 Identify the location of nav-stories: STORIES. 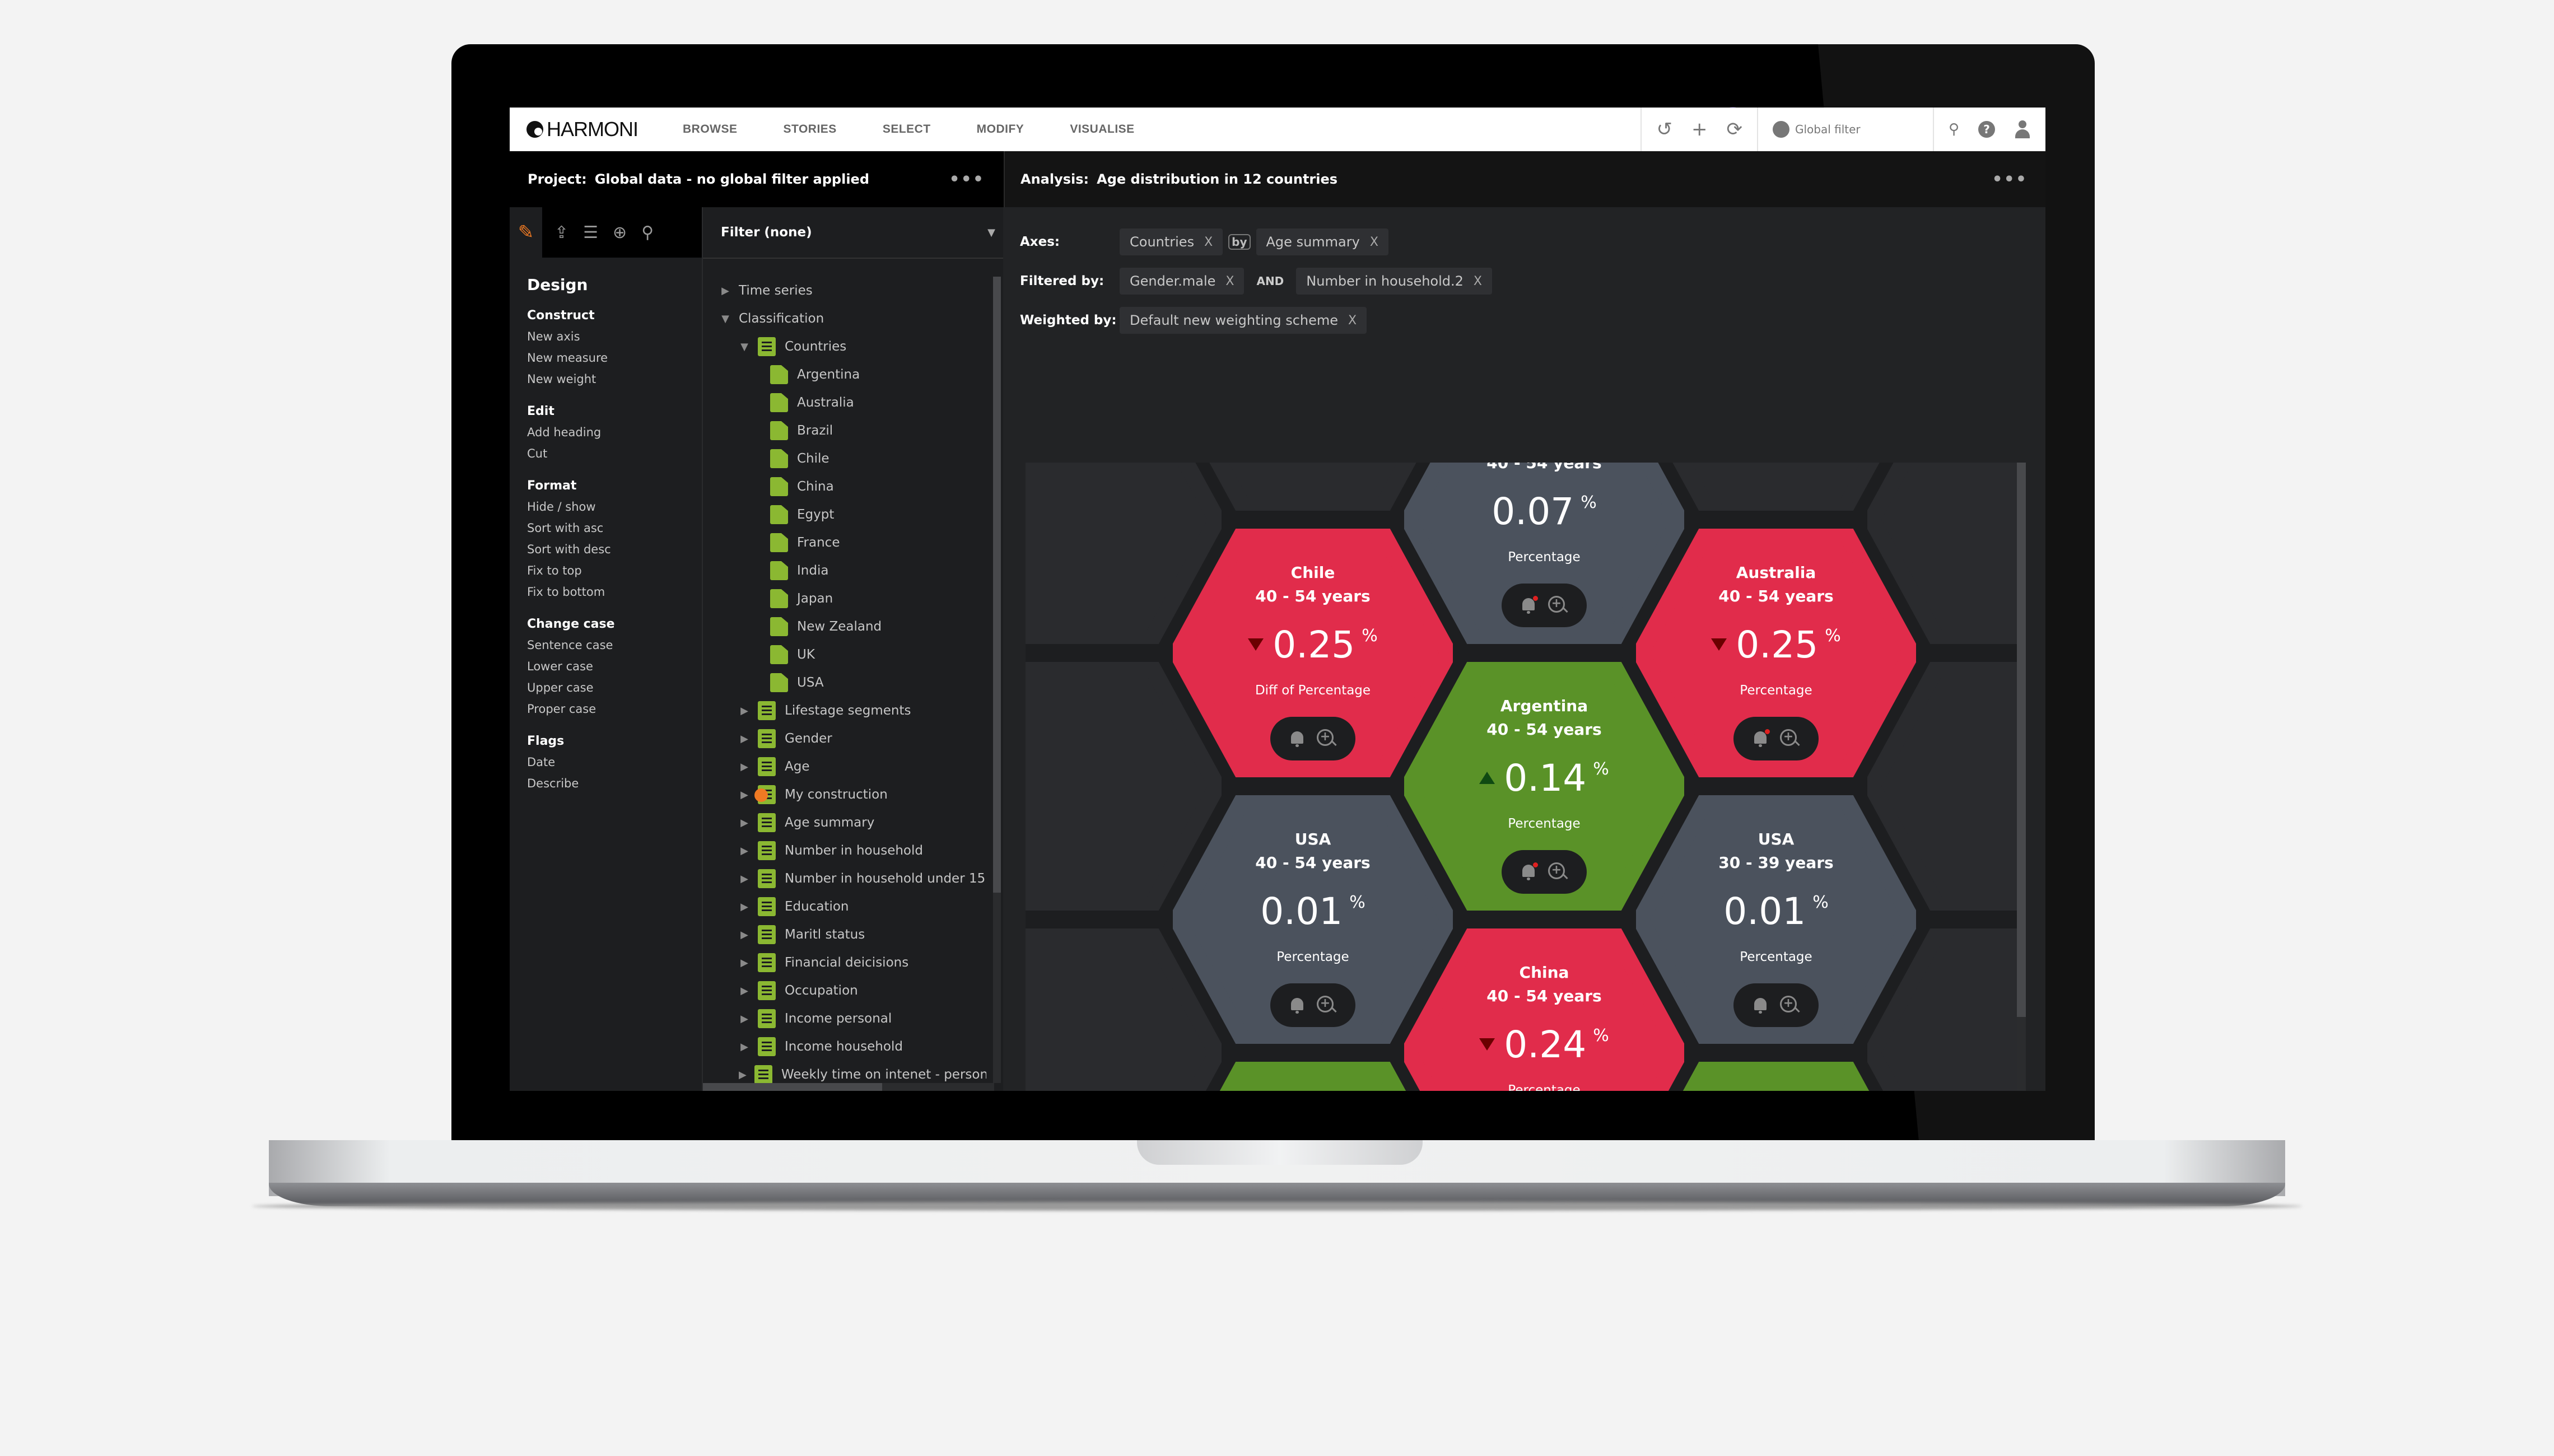
(810, 129).